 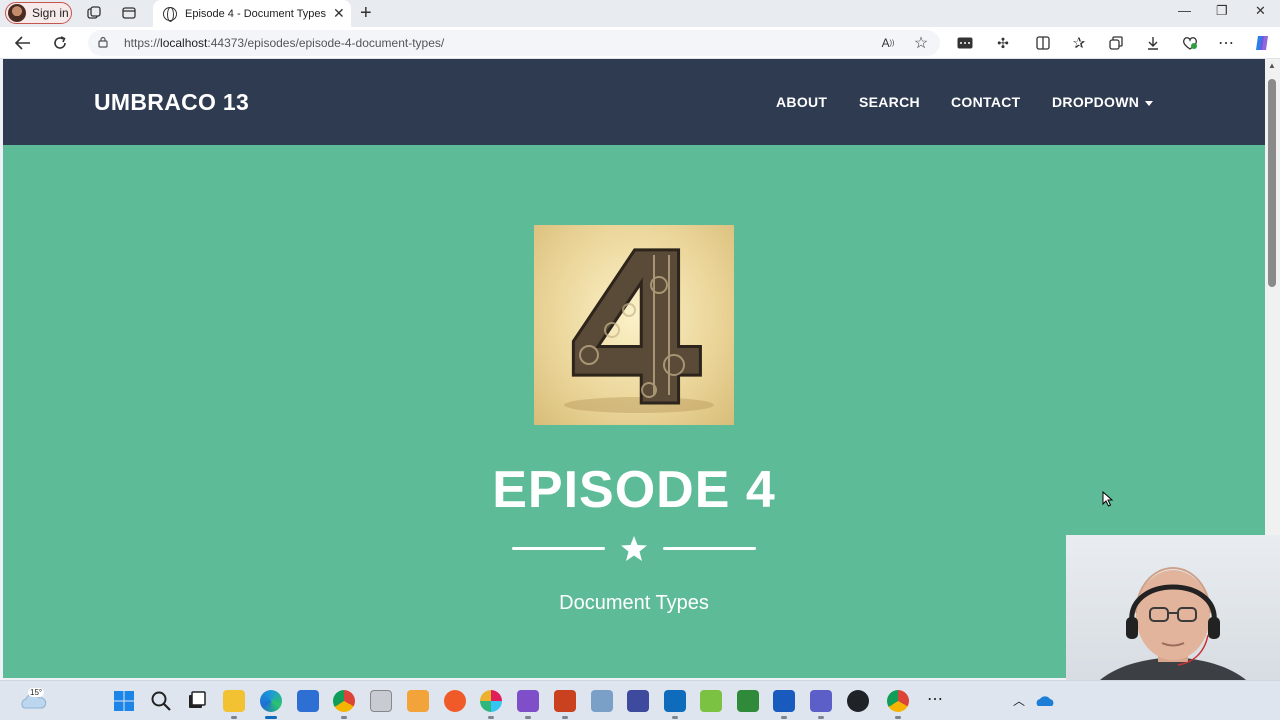 I want to click on windows-taskbar: 15° ⋯ ︿, so click(x=640, y=700).